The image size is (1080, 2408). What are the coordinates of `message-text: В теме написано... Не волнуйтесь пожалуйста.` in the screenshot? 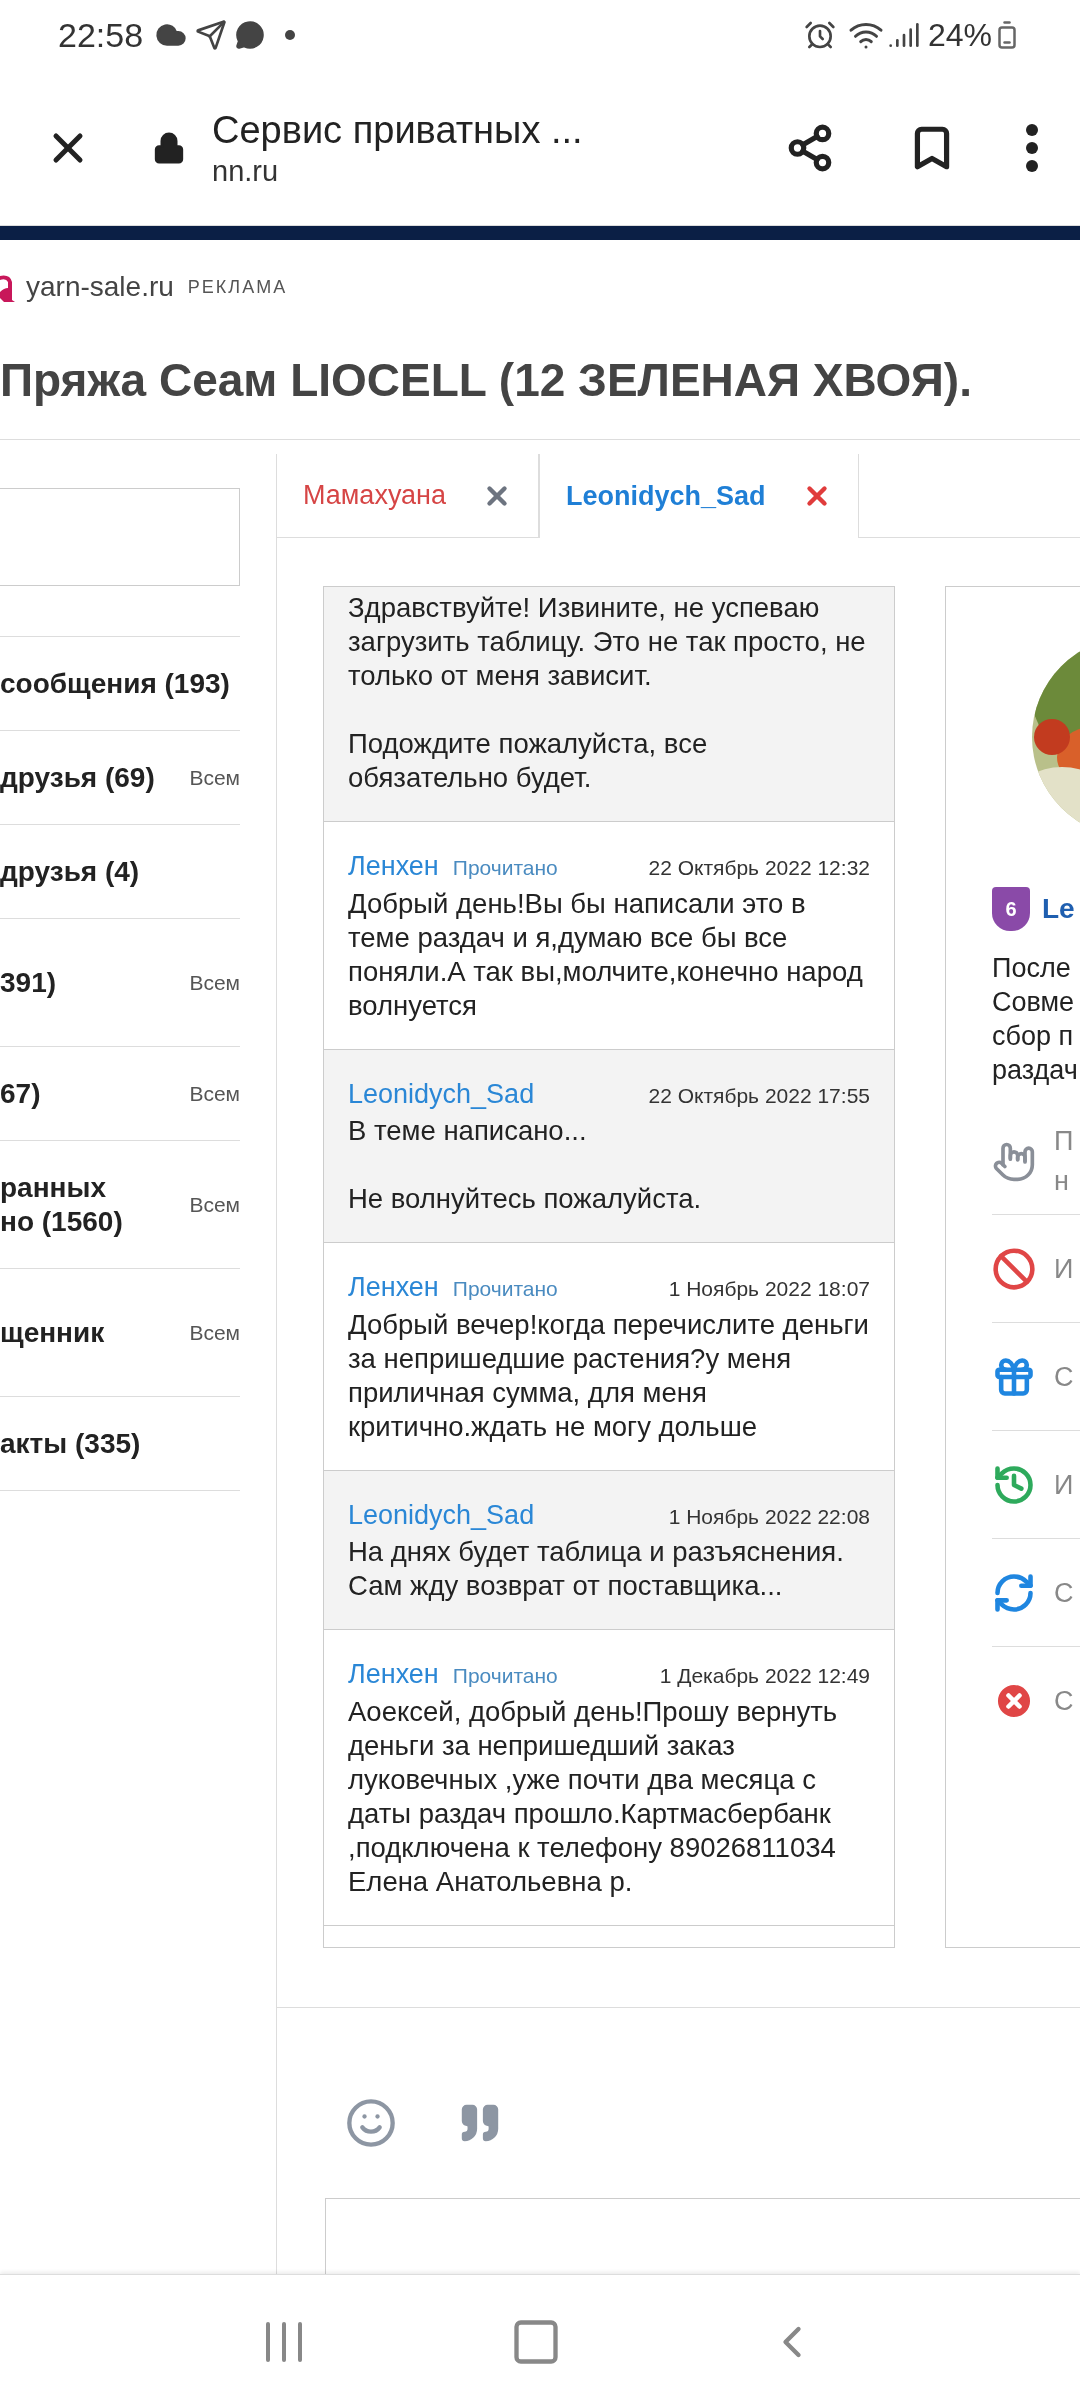 It's located at (525, 1165).